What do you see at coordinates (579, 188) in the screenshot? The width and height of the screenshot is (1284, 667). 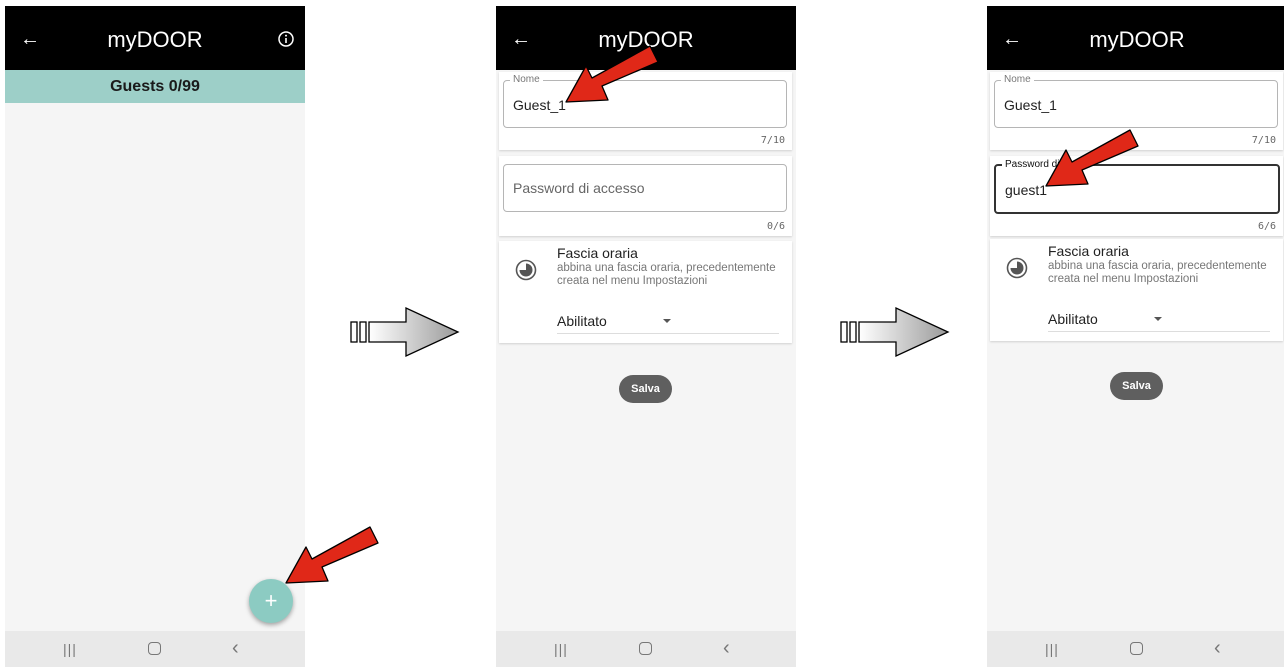 I see `password-field-placeholder: Password di accesso` at bounding box center [579, 188].